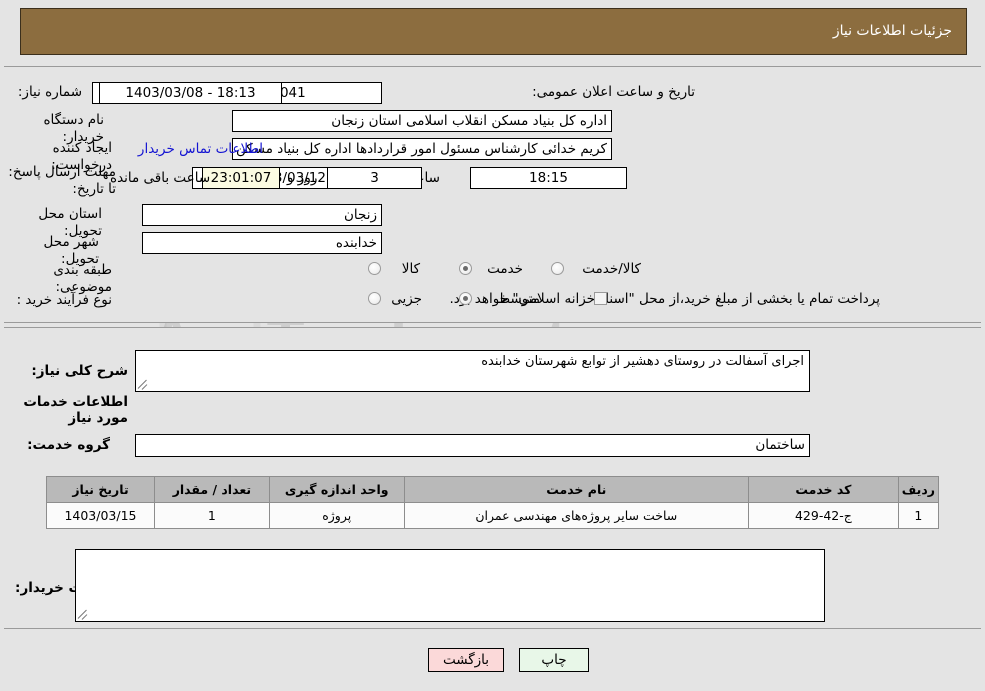 Image resolution: width=985 pixels, height=691 pixels. Describe the element at coordinates (143, 384) in the screenshot. I see `resize-grip-icon` at that location.